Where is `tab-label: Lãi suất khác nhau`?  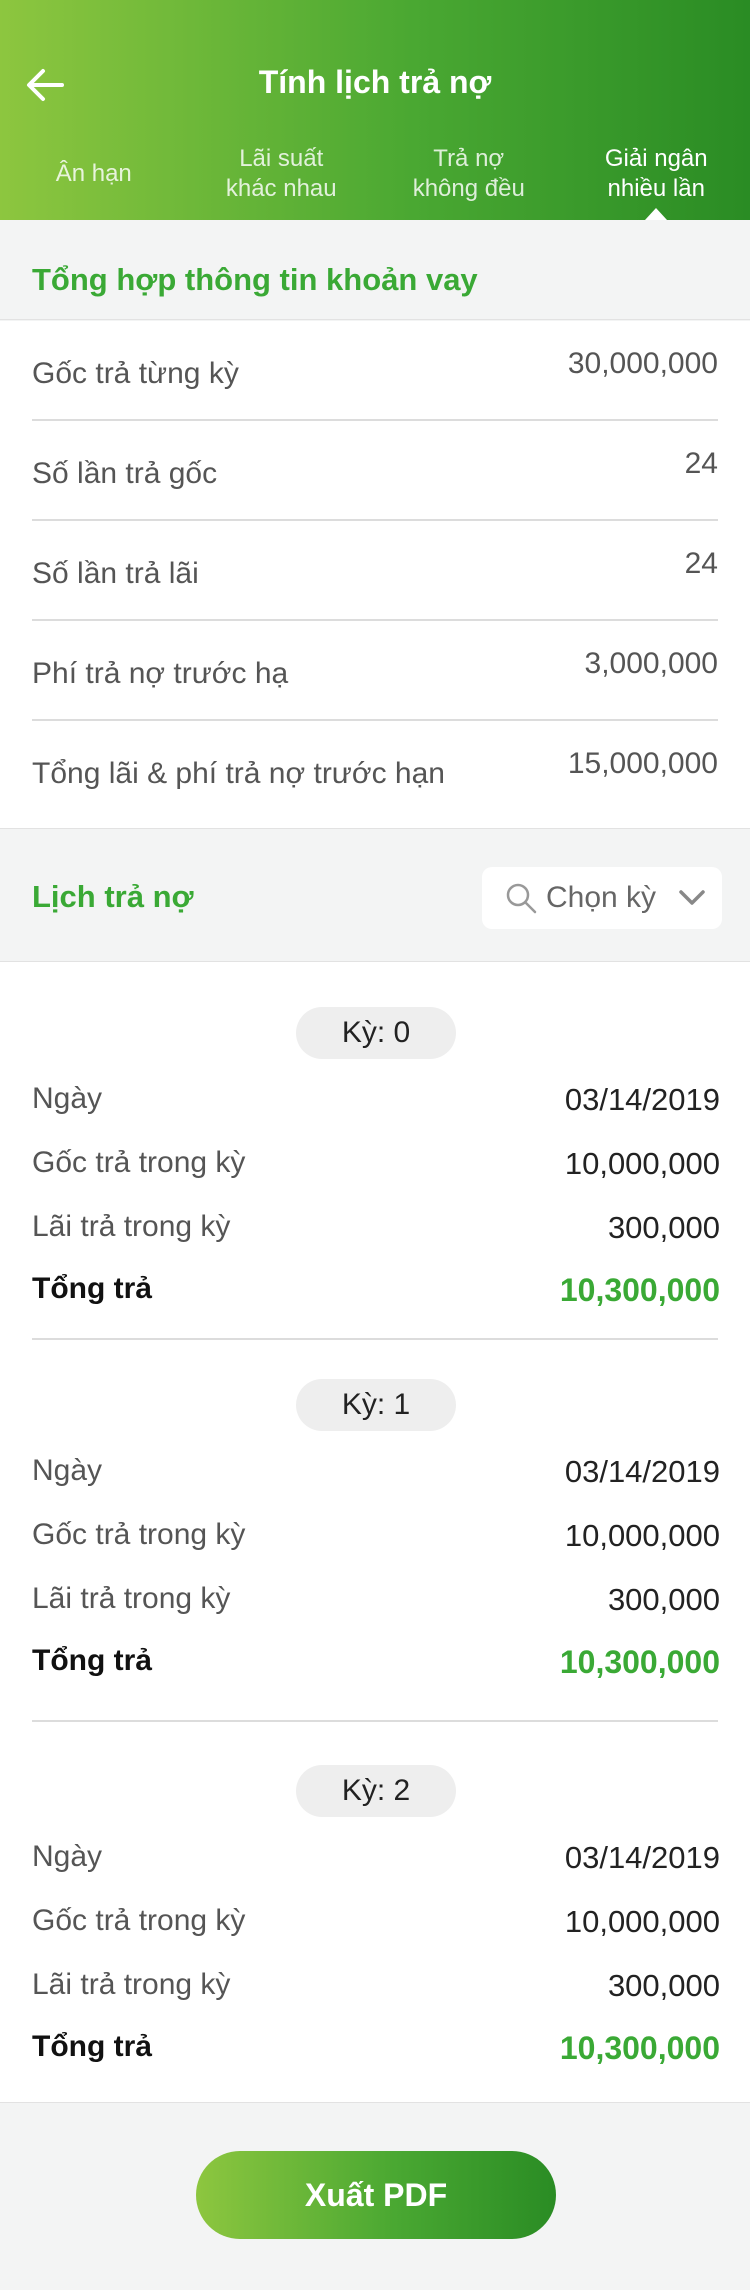
tab-label: Lãi suất khác nhau is located at coordinates (281, 173).